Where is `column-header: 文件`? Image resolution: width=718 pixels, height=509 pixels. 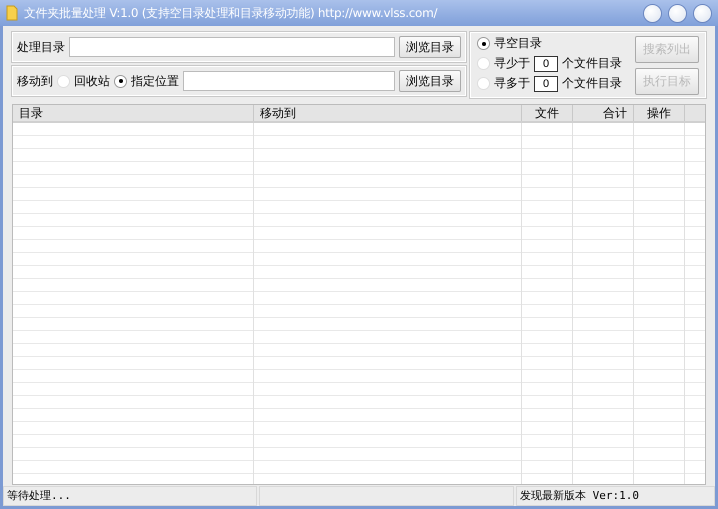 column-header: 文件 is located at coordinates (547, 113).